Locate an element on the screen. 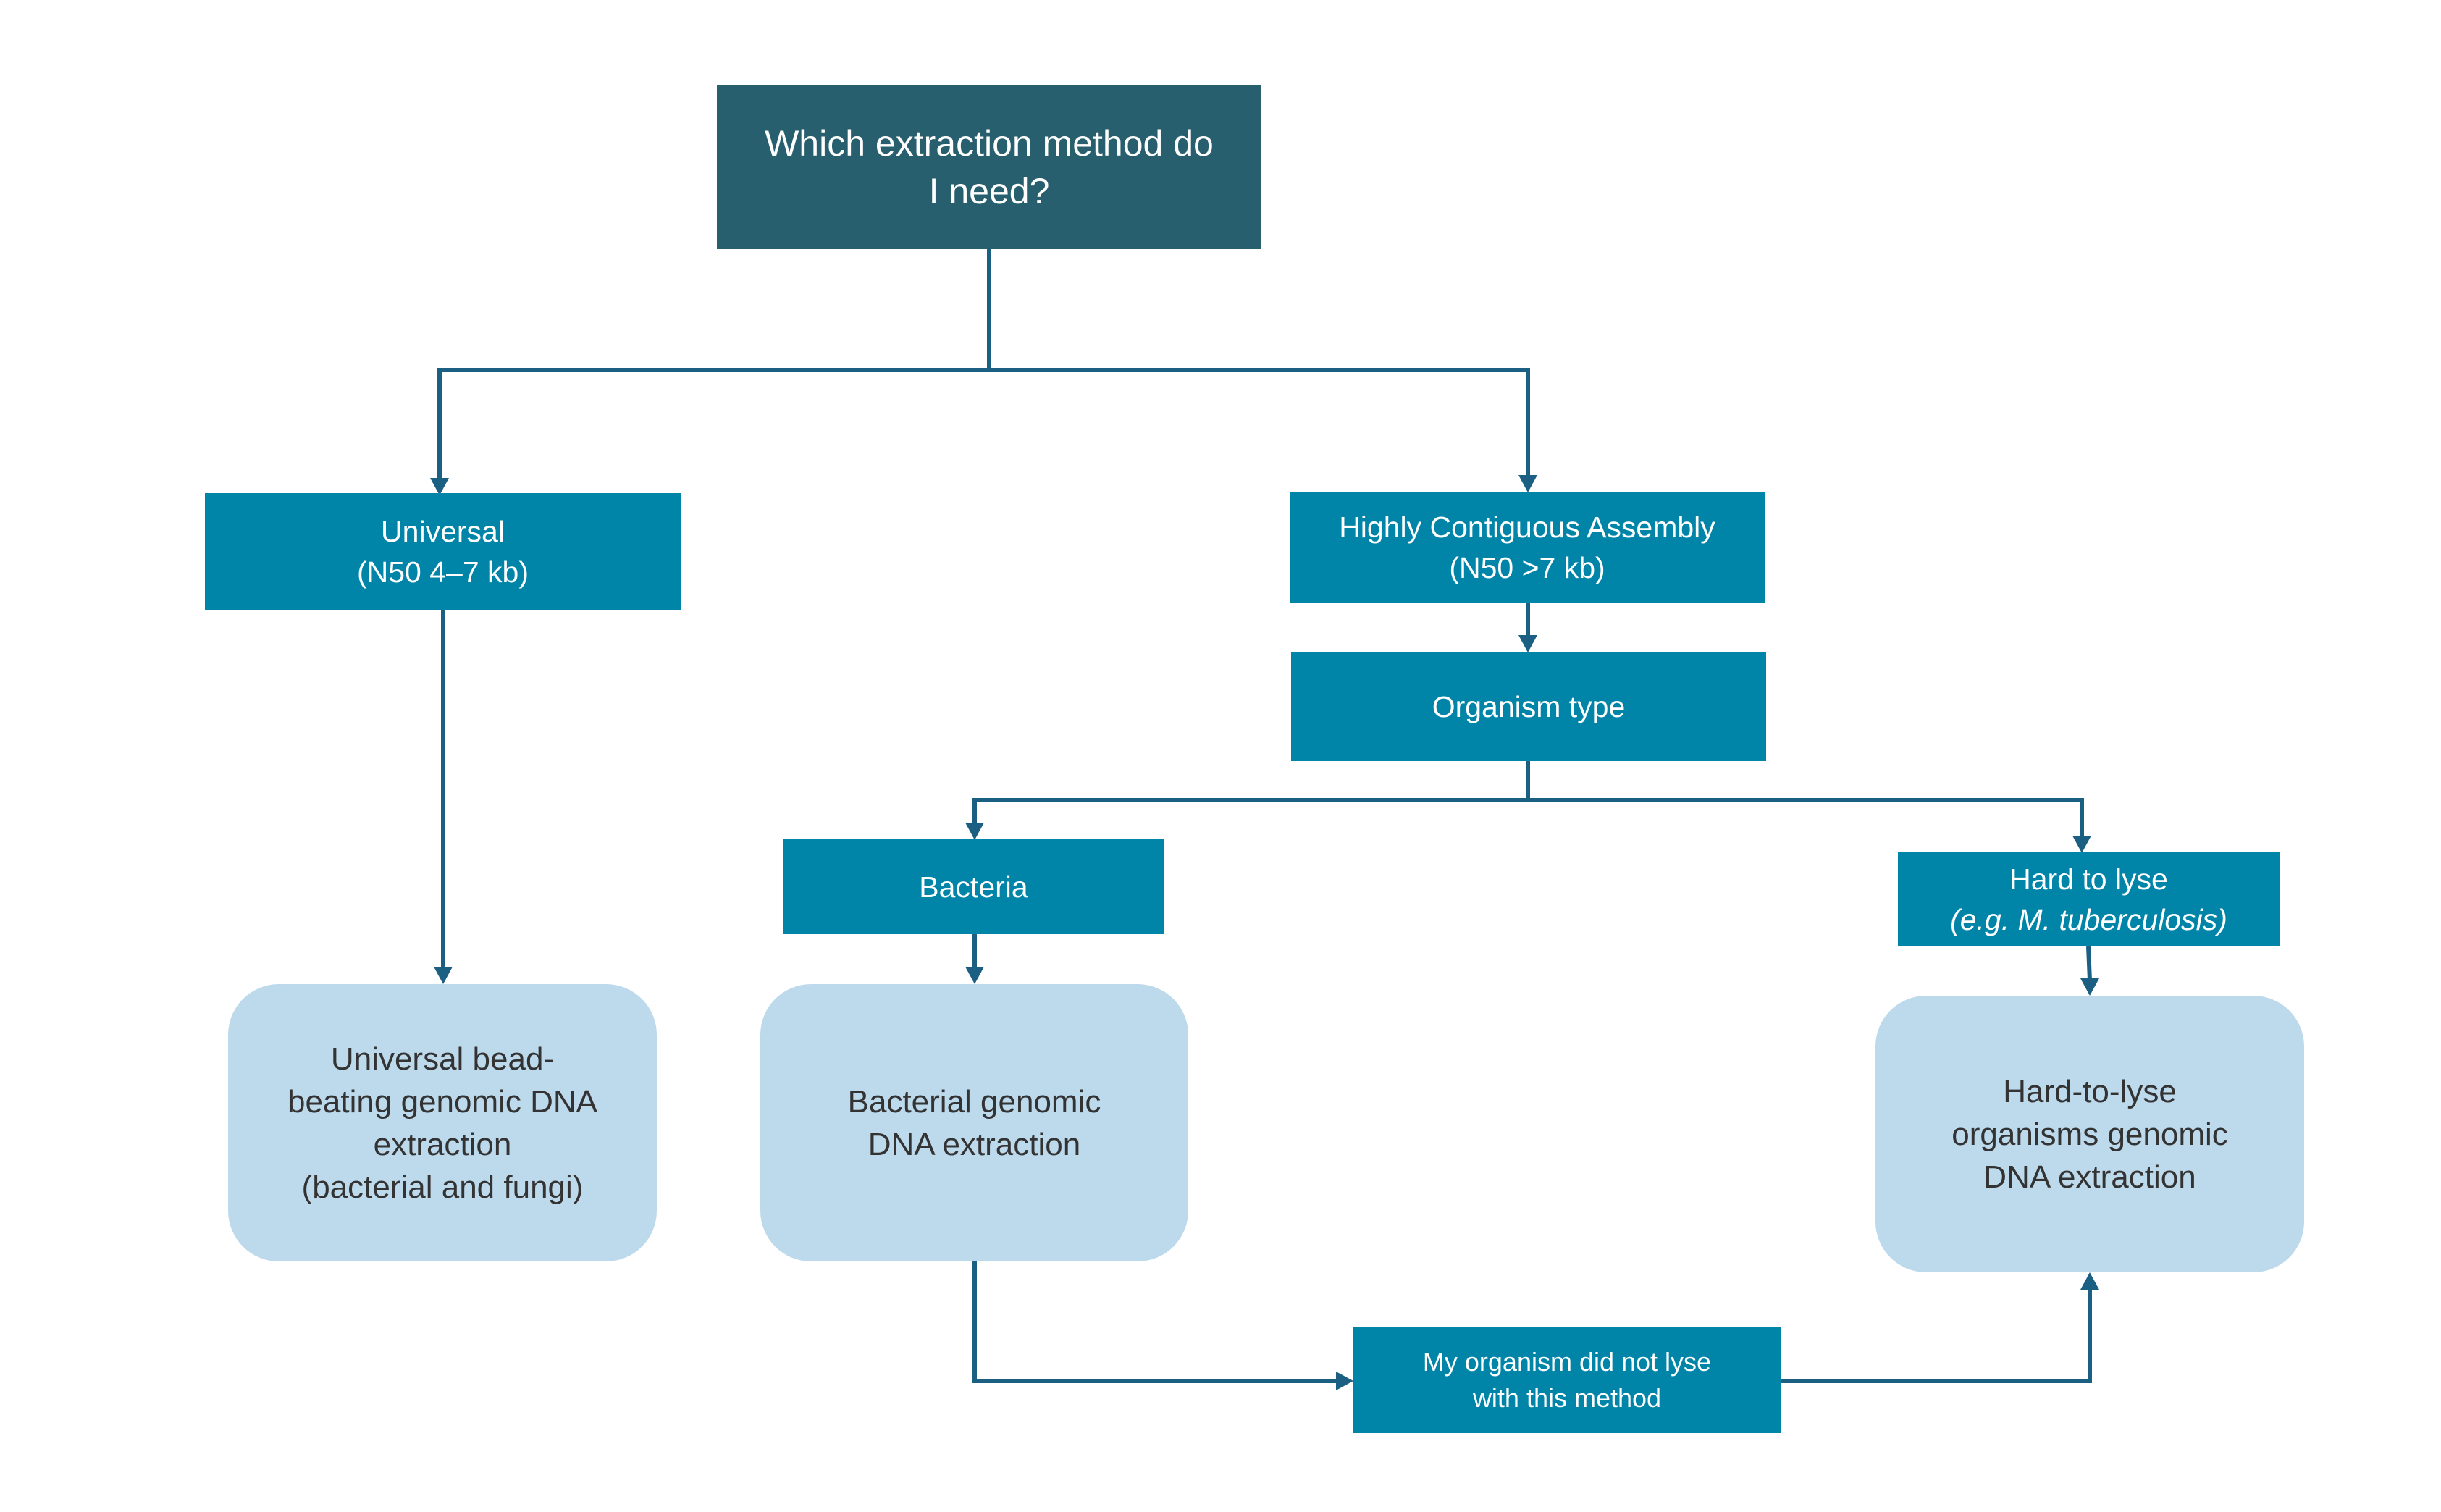 The width and height of the screenshot is (2441, 1512). root-question-line-1: Which extraction method do is located at coordinates (989, 143).